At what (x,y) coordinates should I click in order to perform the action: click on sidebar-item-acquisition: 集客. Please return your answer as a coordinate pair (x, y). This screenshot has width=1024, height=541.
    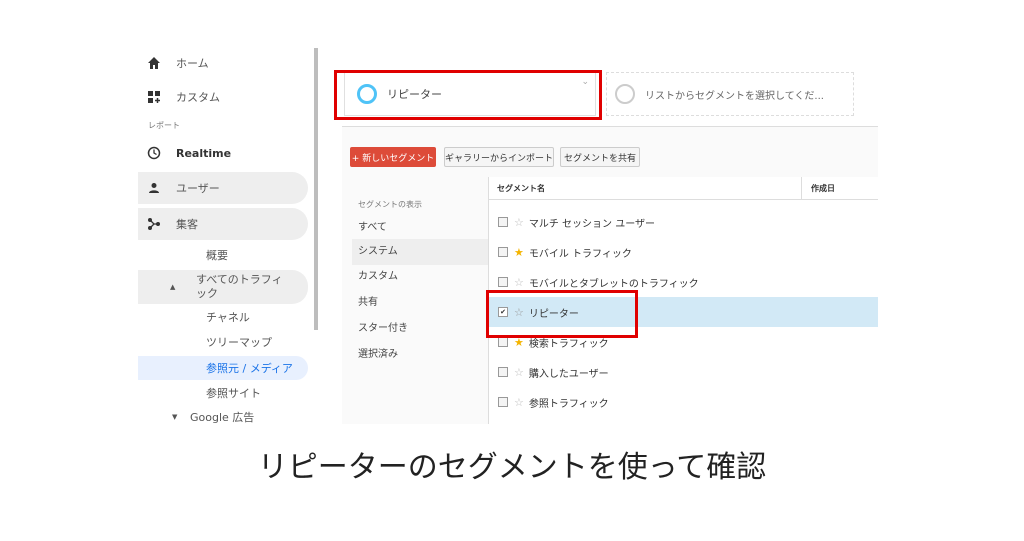
    Looking at the image, I should click on (223, 224).